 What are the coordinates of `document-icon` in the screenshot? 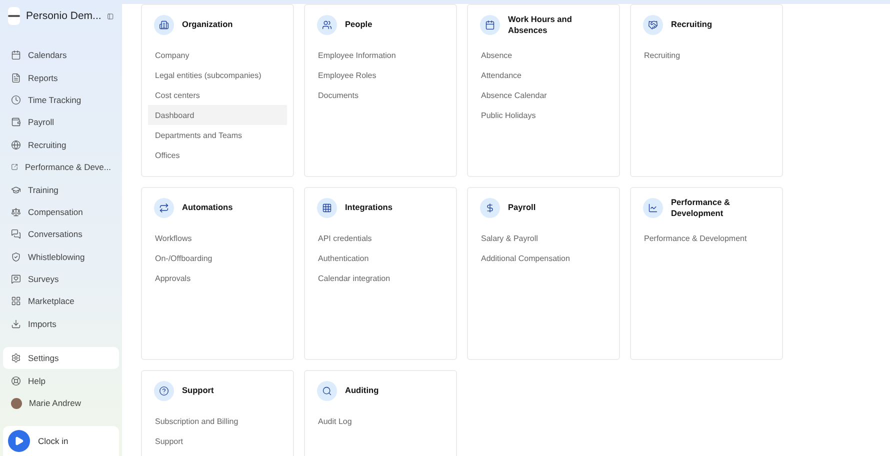 It's located at (16, 77).